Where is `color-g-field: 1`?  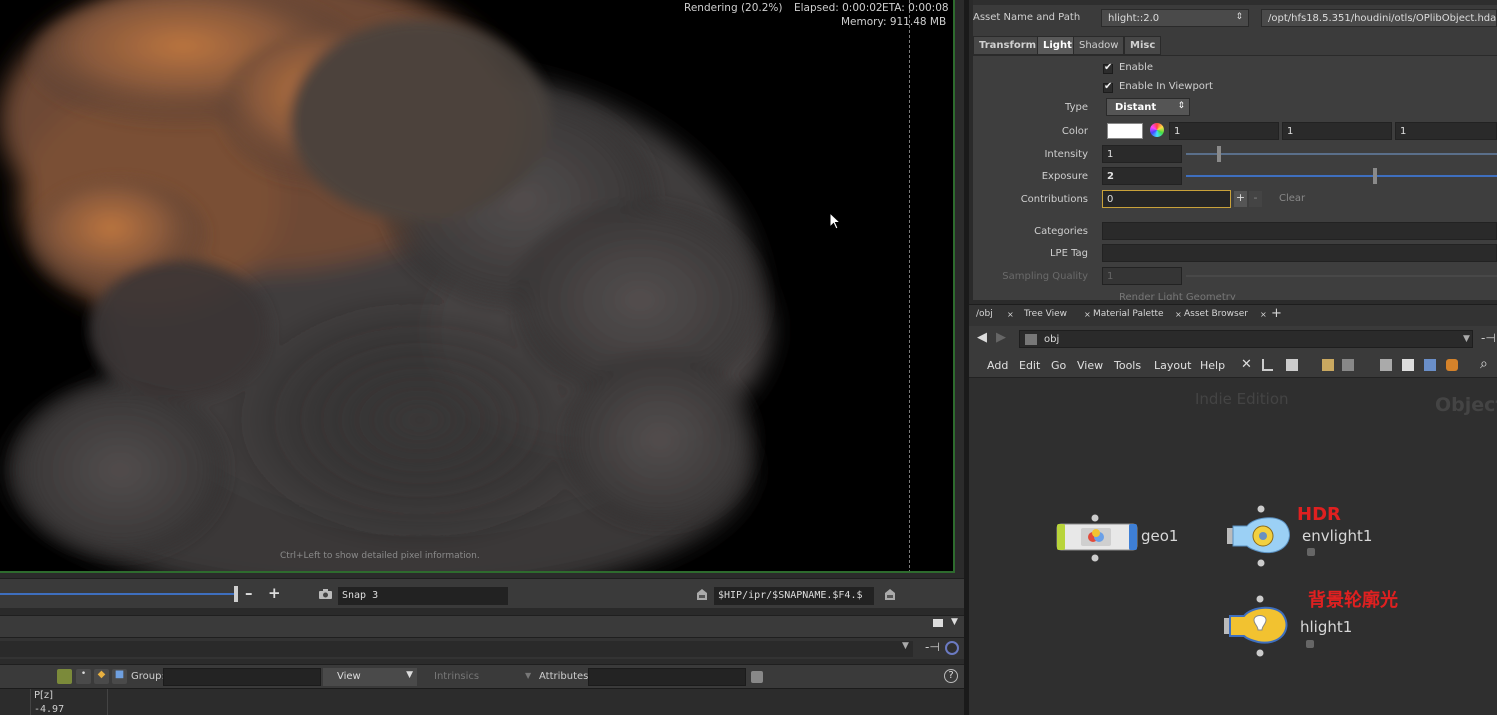 color-g-field: 1 is located at coordinates (1337, 131).